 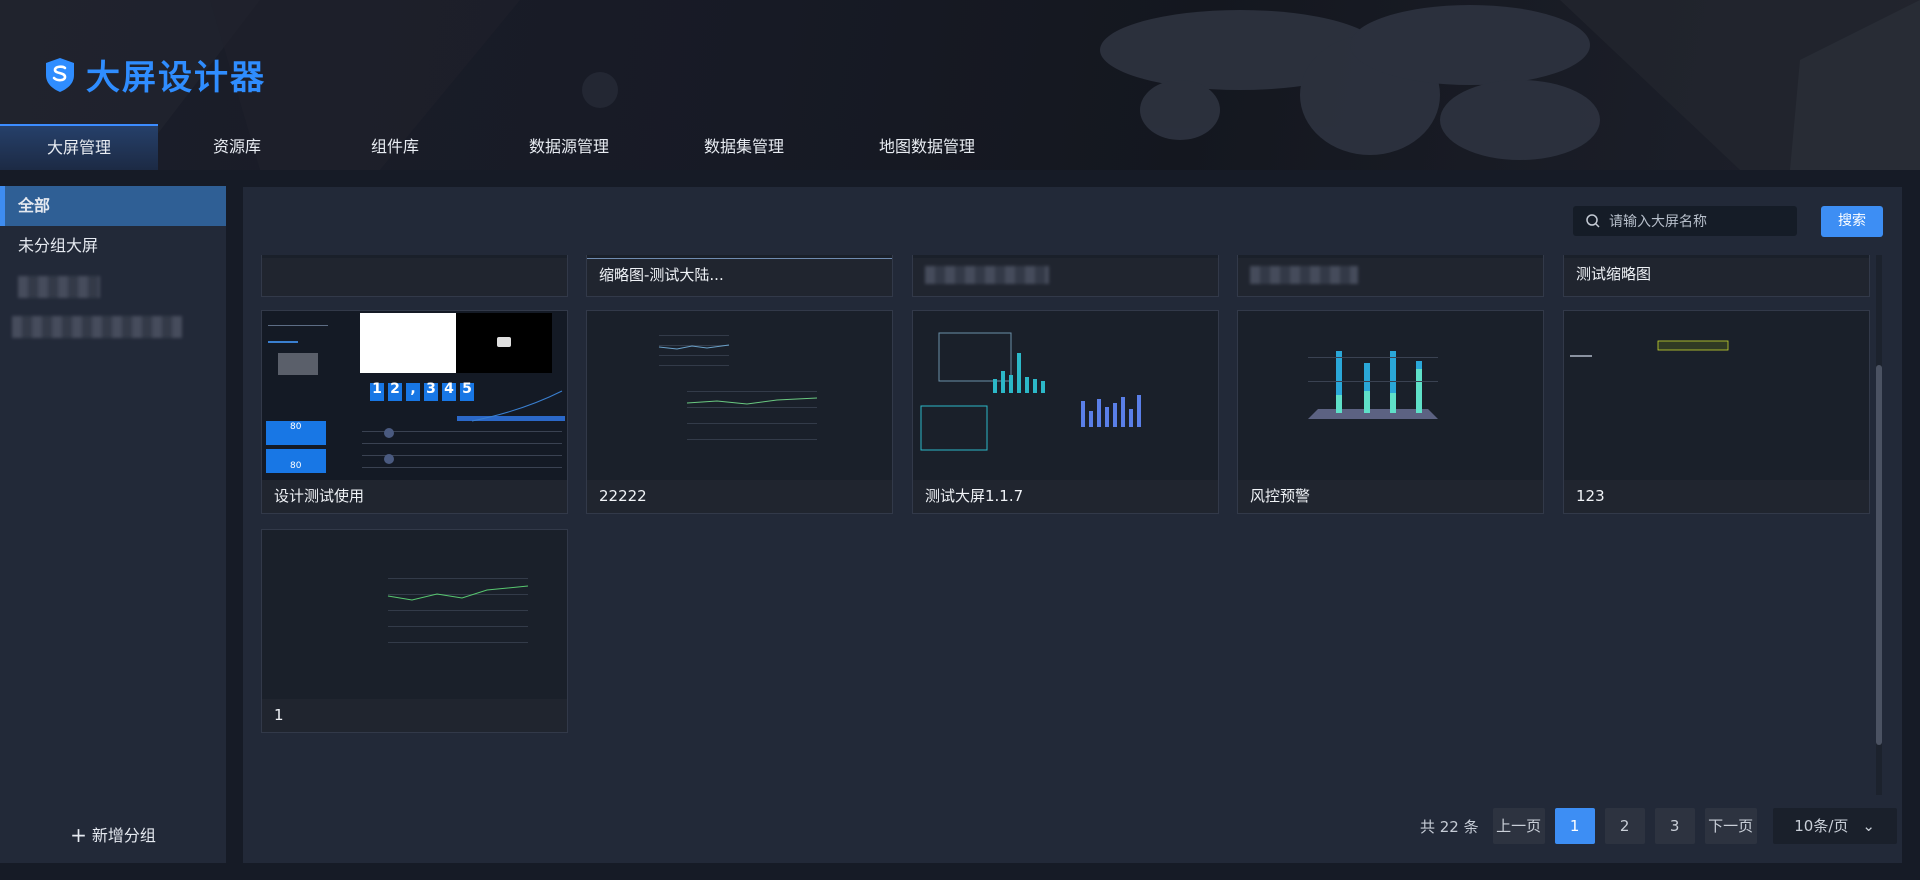 What do you see at coordinates (927, 147) in the screenshot?
I see `tab-map-data-management: 地图数据管理` at bounding box center [927, 147].